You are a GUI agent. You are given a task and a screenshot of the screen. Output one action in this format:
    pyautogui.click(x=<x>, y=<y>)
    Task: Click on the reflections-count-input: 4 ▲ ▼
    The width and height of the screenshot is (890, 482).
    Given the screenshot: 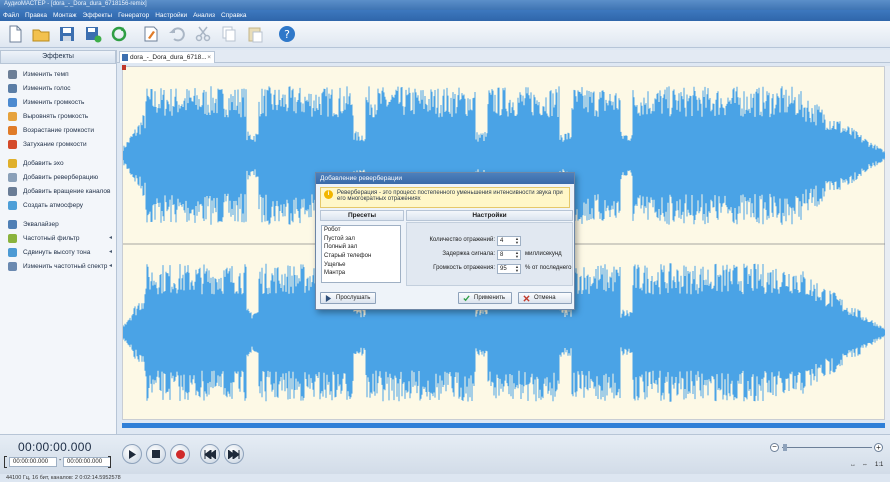 What is the action you would take?
    pyautogui.click(x=509, y=241)
    